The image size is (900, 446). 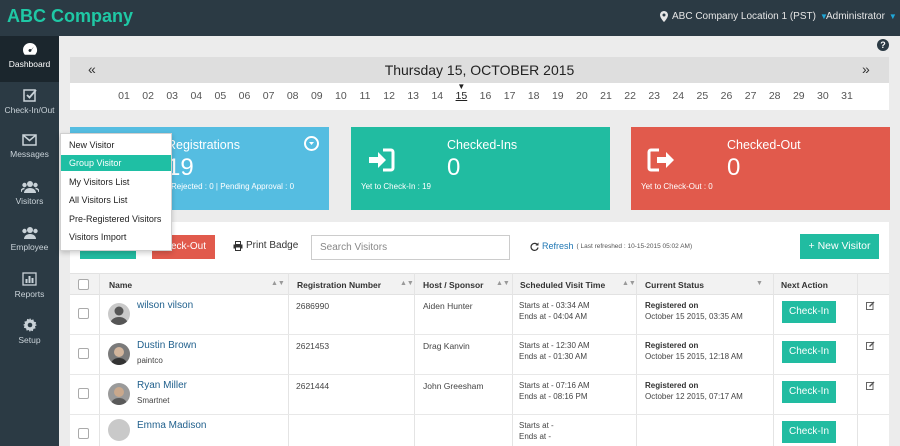 I want to click on registration-number: 2621453, so click(x=313, y=346).